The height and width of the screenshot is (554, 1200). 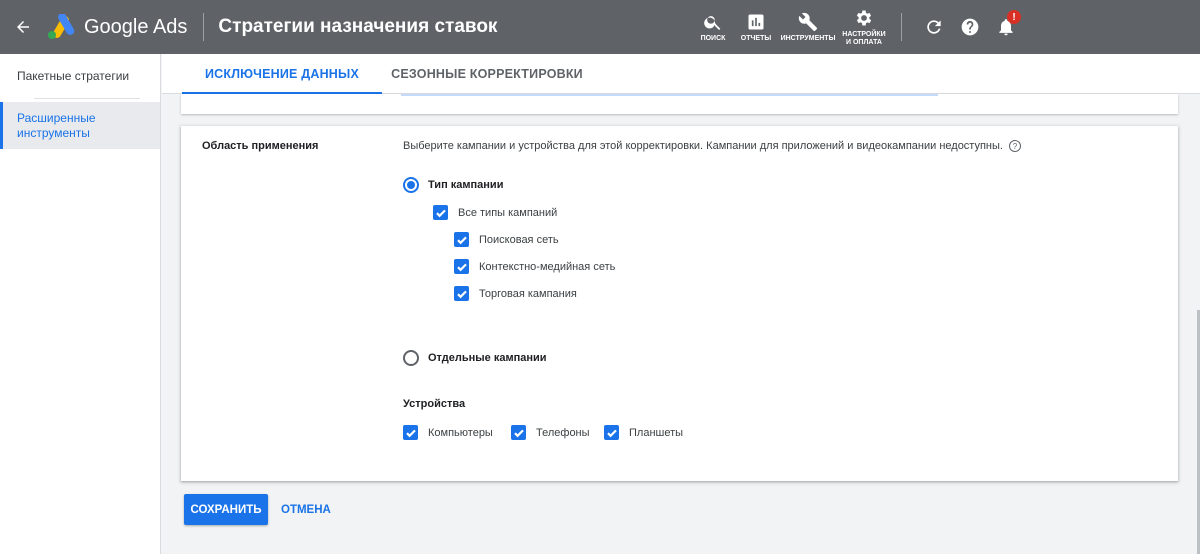 What do you see at coordinates (756, 21) in the screenshot?
I see `reports-icon` at bounding box center [756, 21].